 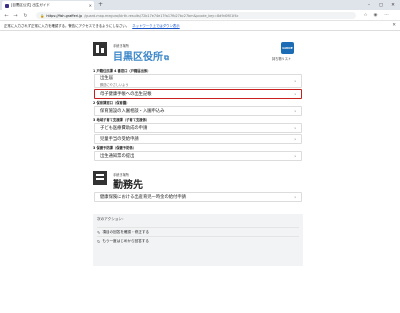 What do you see at coordinates (386, 15) in the screenshot?
I see `menu-icon: ⋯` at bounding box center [386, 15].